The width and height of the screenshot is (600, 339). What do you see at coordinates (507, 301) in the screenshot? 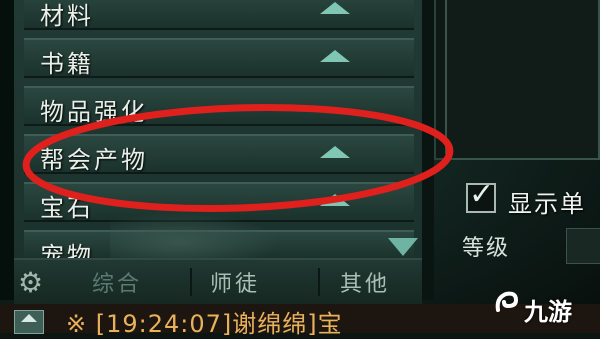
I see `watermark-logo-icon` at bounding box center [507, 301].